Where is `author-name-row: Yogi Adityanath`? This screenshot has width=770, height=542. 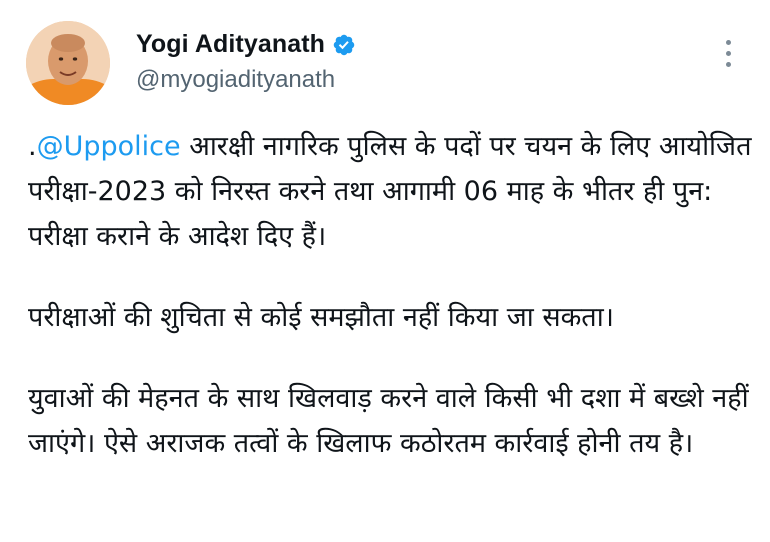 author-name-row: Yogi Adityanath is located at coordinates (246, 44).